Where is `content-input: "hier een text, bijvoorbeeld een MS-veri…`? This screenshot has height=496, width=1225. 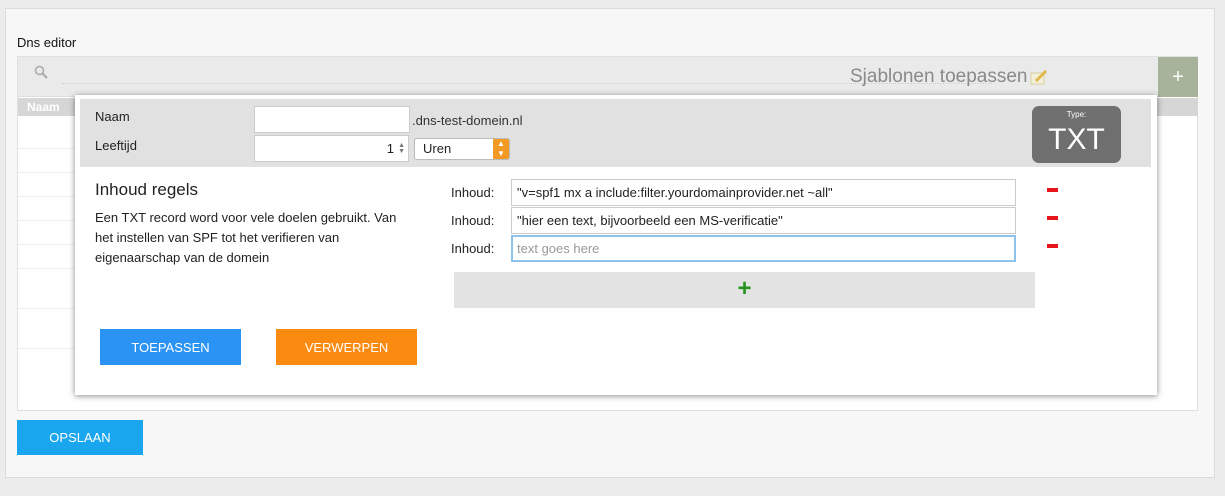
content-input: "hier een text, bijvoorbeeld een MS-veri… is located at coordinates (763, 220).